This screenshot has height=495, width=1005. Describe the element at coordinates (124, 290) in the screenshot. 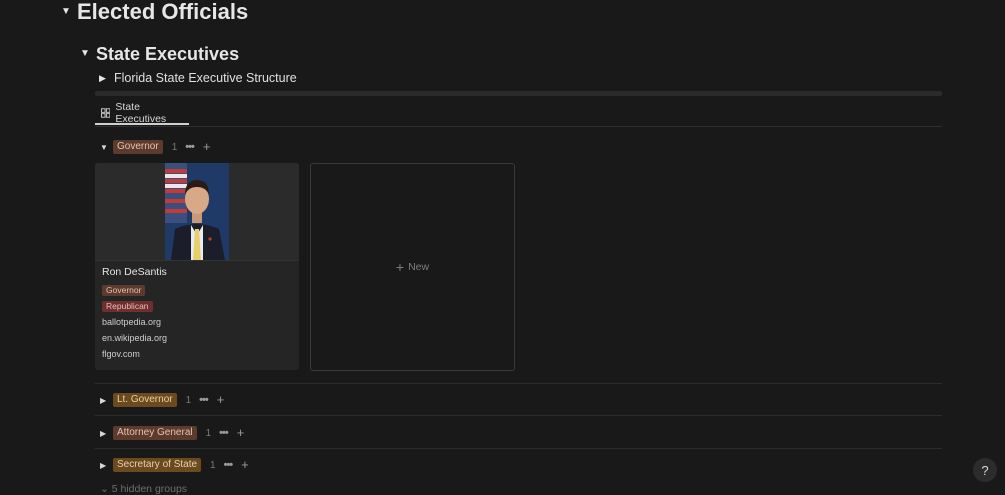

I see `role-tag: Governor` at that location.